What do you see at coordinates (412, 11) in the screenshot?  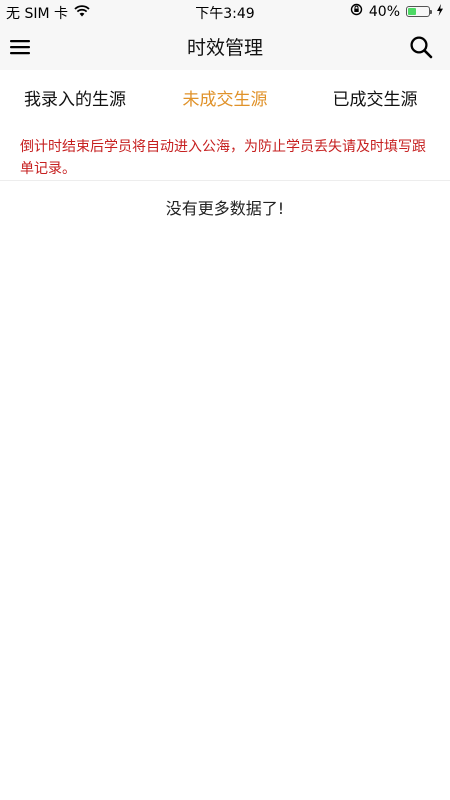 I see `battery-level` at bounding box center [412, 11].